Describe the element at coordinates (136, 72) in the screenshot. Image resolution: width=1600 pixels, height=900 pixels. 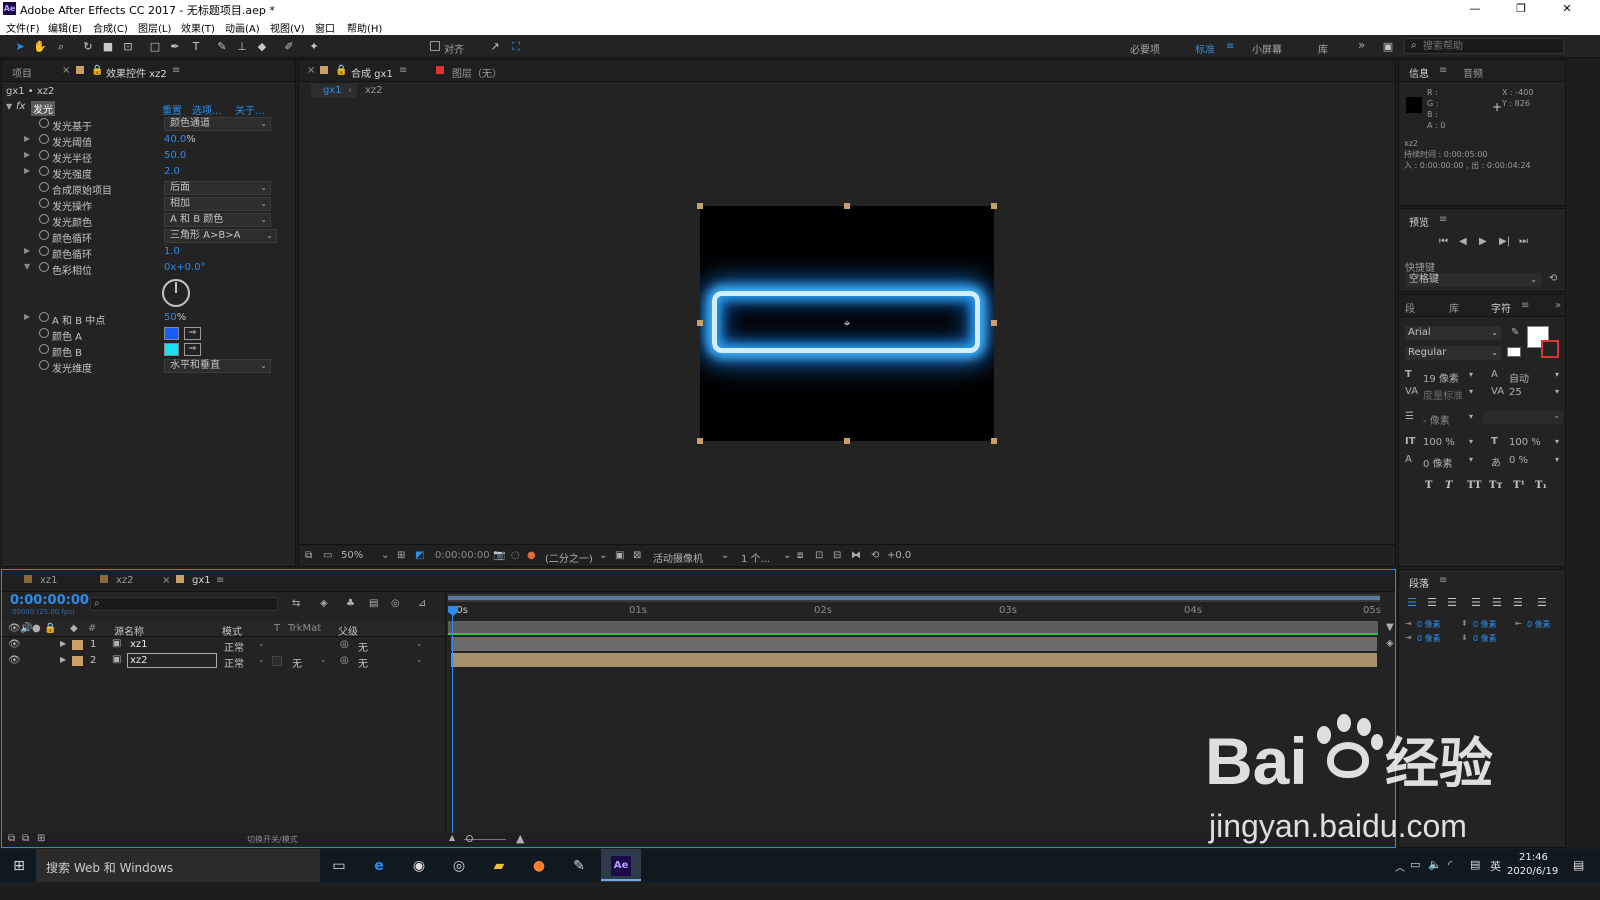
I see `tab-effect-controls: 效果控件 xz2` at that location.